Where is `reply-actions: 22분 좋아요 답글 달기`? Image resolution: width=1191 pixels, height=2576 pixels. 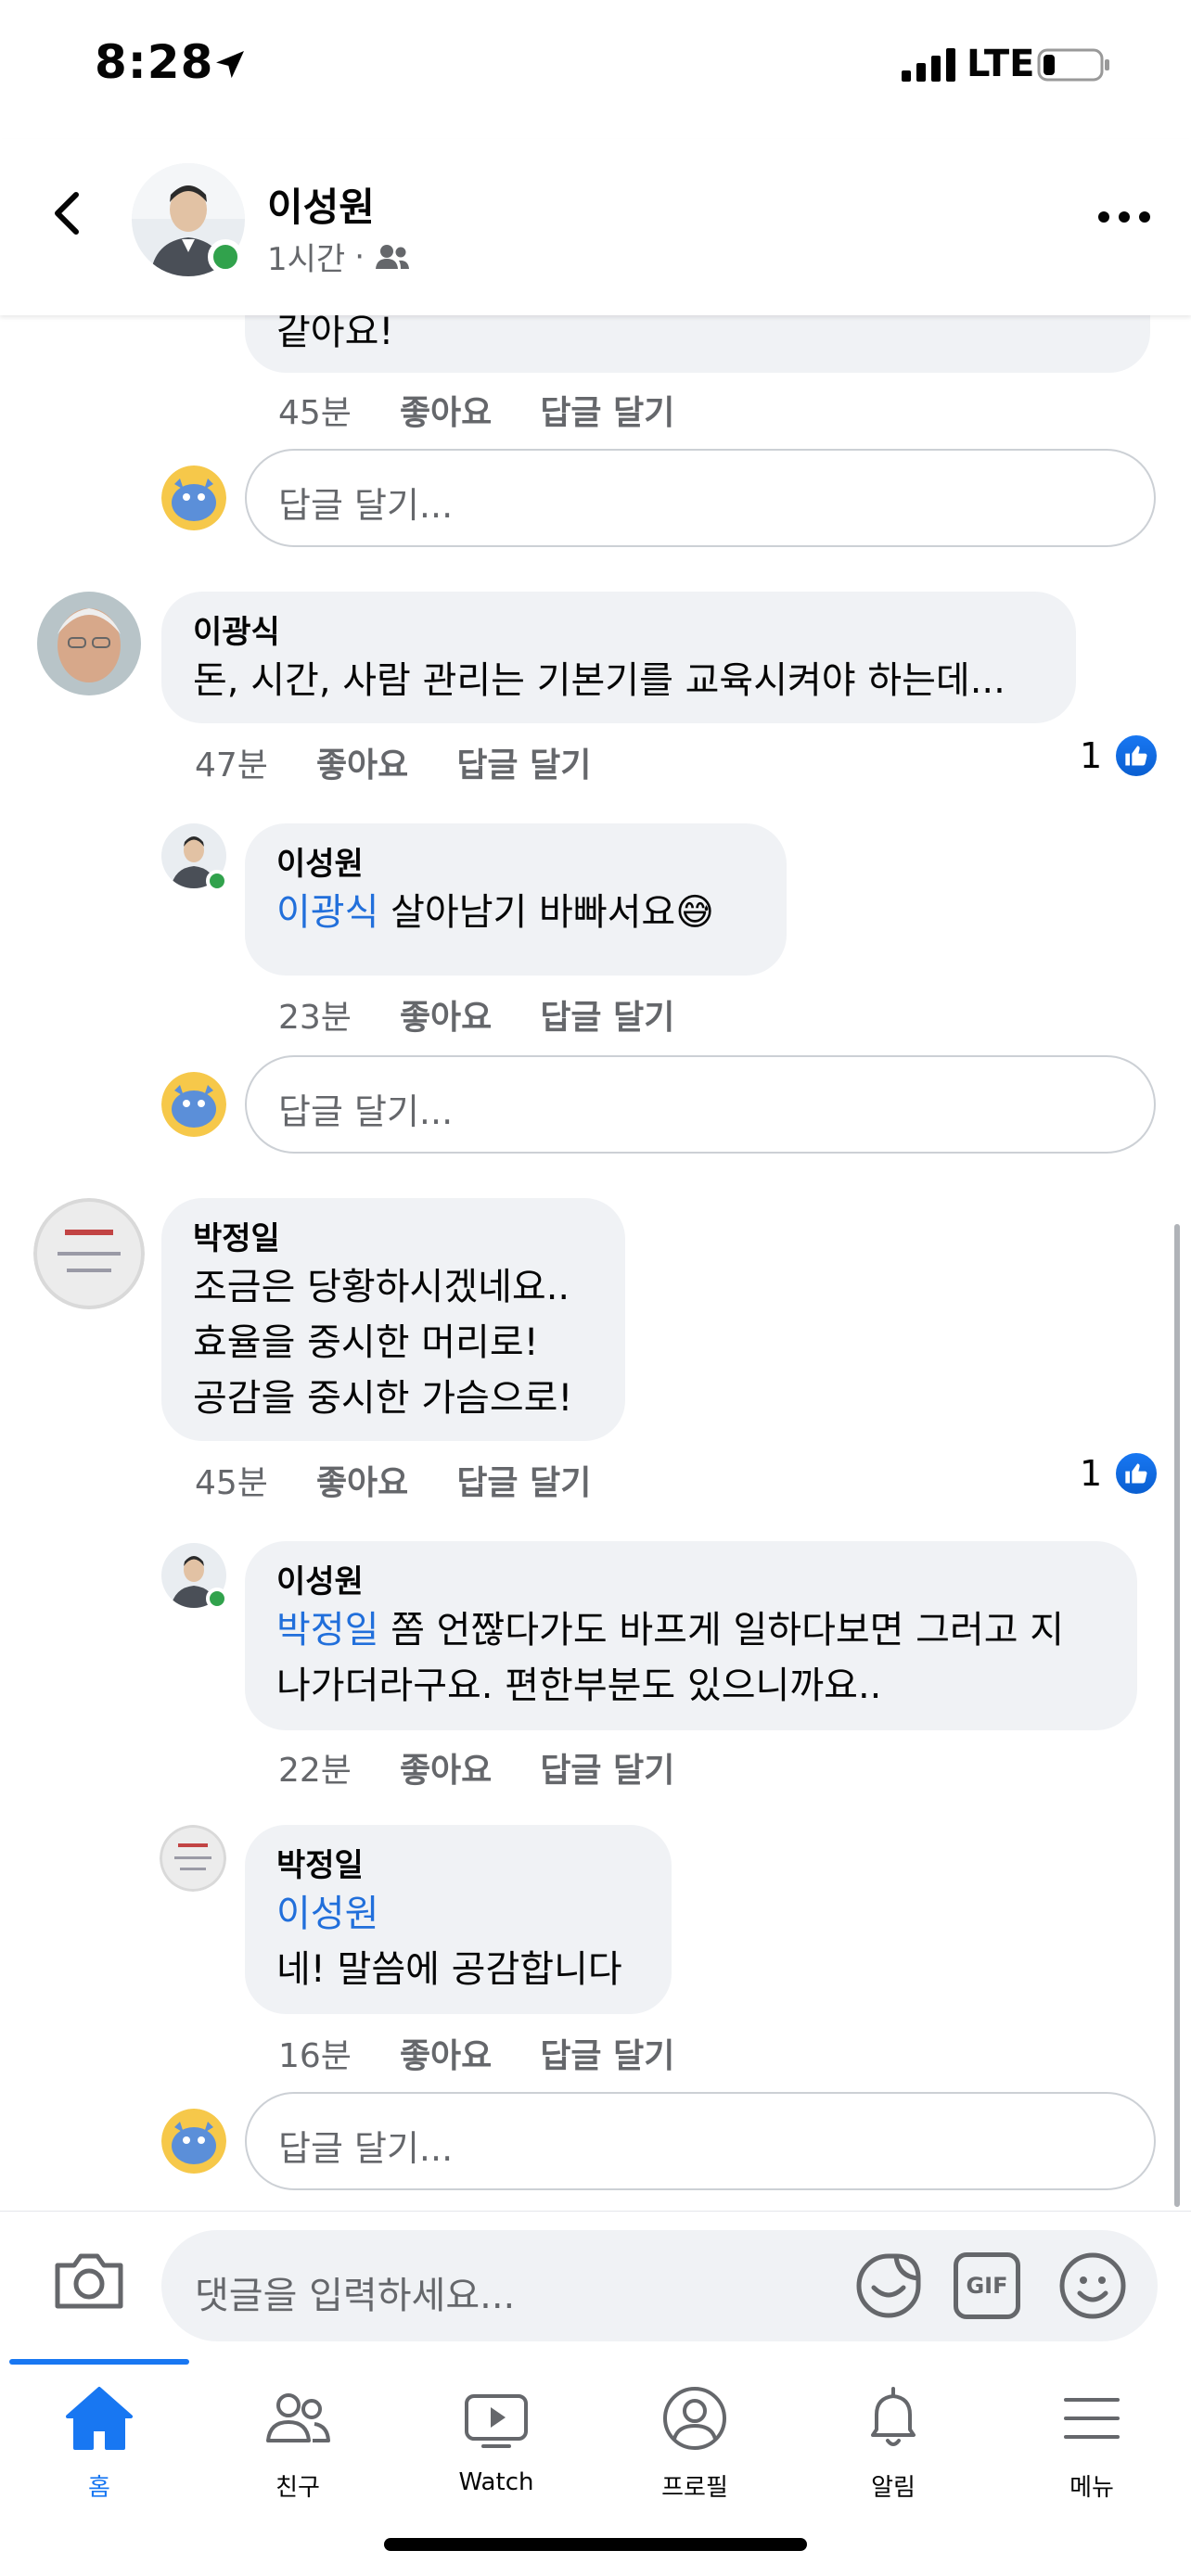 reply-actions: 22분 좋아요 답글 달기 is located at coordinates (476, 1767).